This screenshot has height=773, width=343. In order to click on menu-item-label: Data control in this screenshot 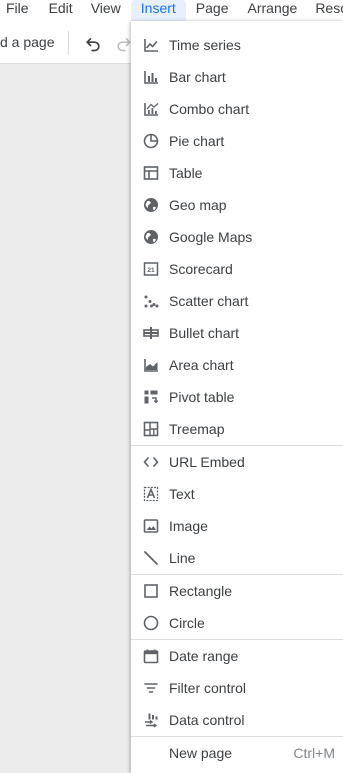, I will do `click(207, 720)`.